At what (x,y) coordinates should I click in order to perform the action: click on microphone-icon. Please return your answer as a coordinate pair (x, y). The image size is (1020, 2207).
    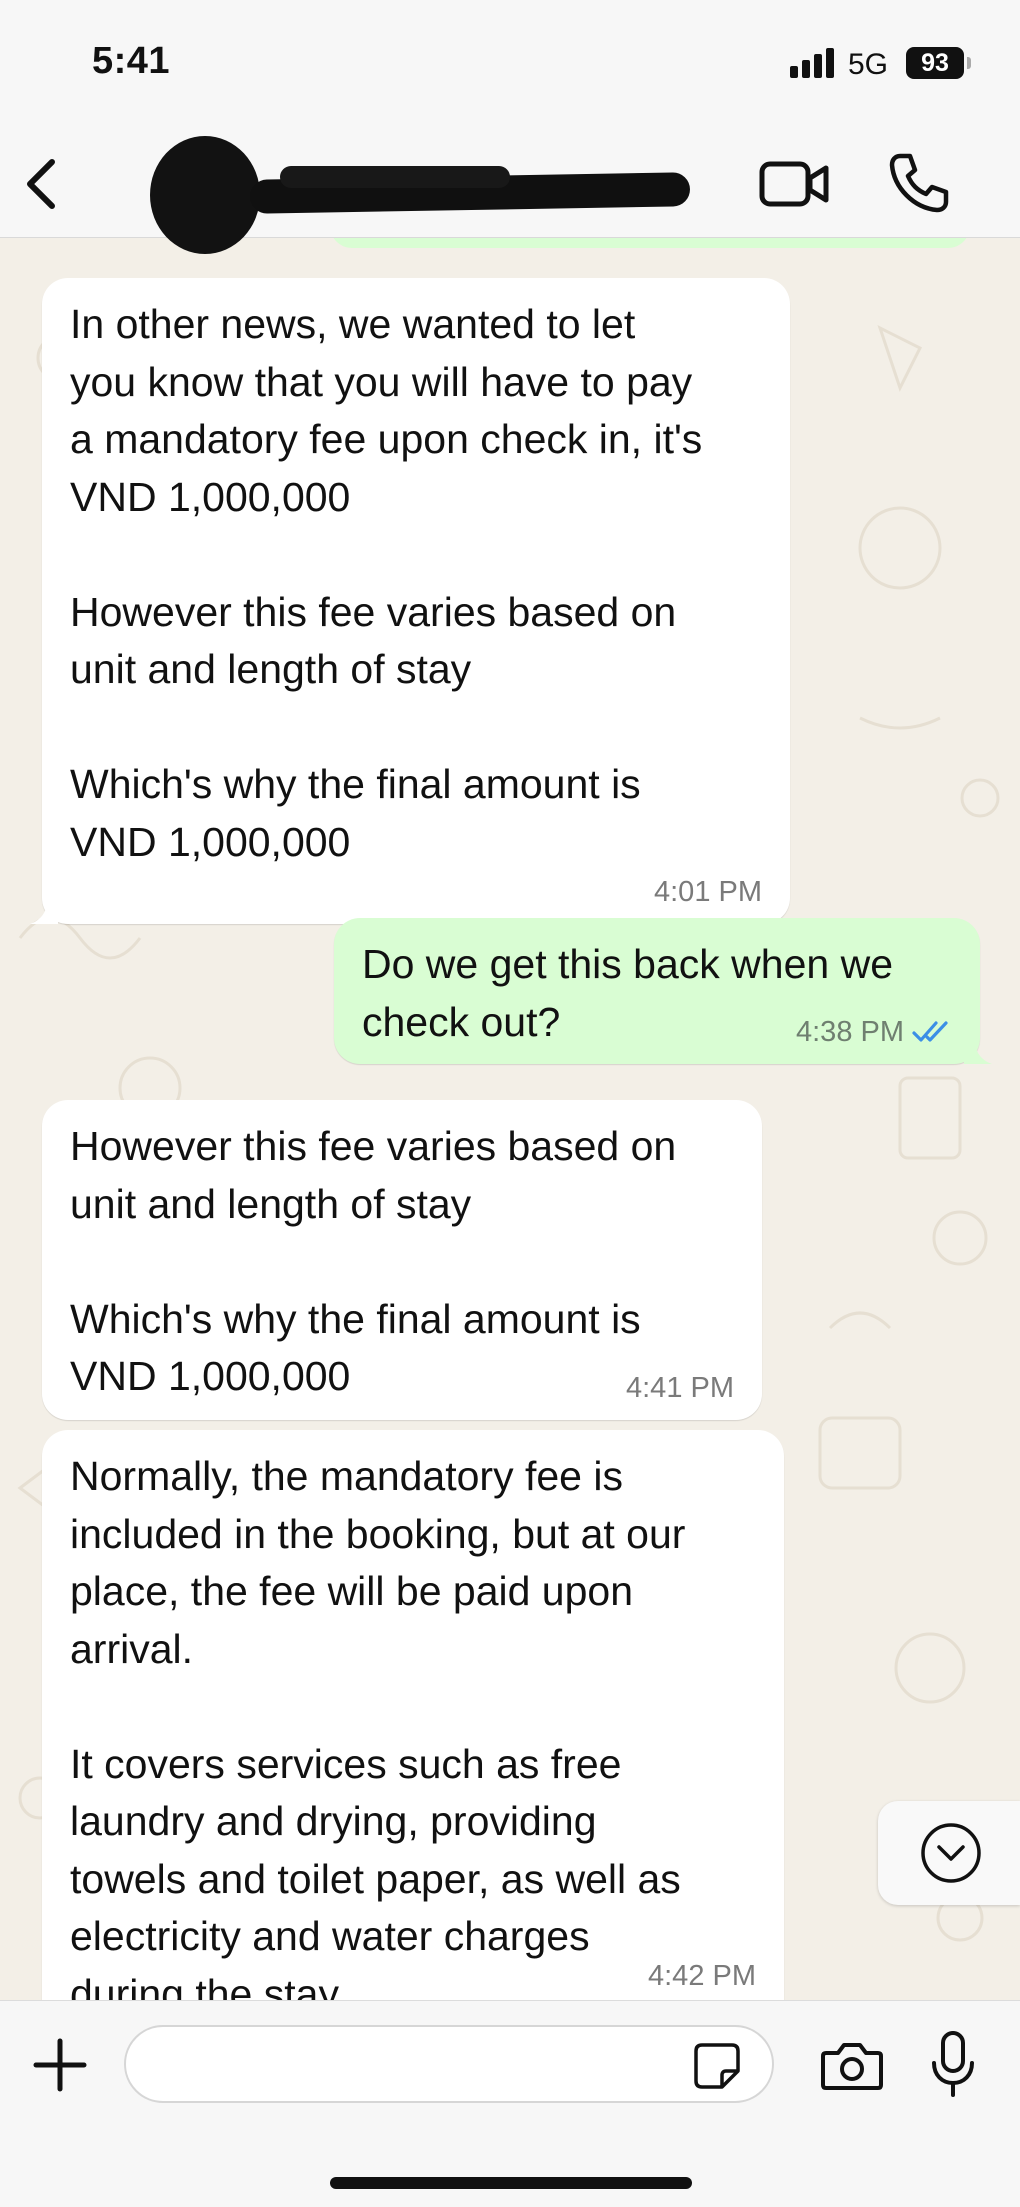
    Looking at the image, I should click on (953, 2064).